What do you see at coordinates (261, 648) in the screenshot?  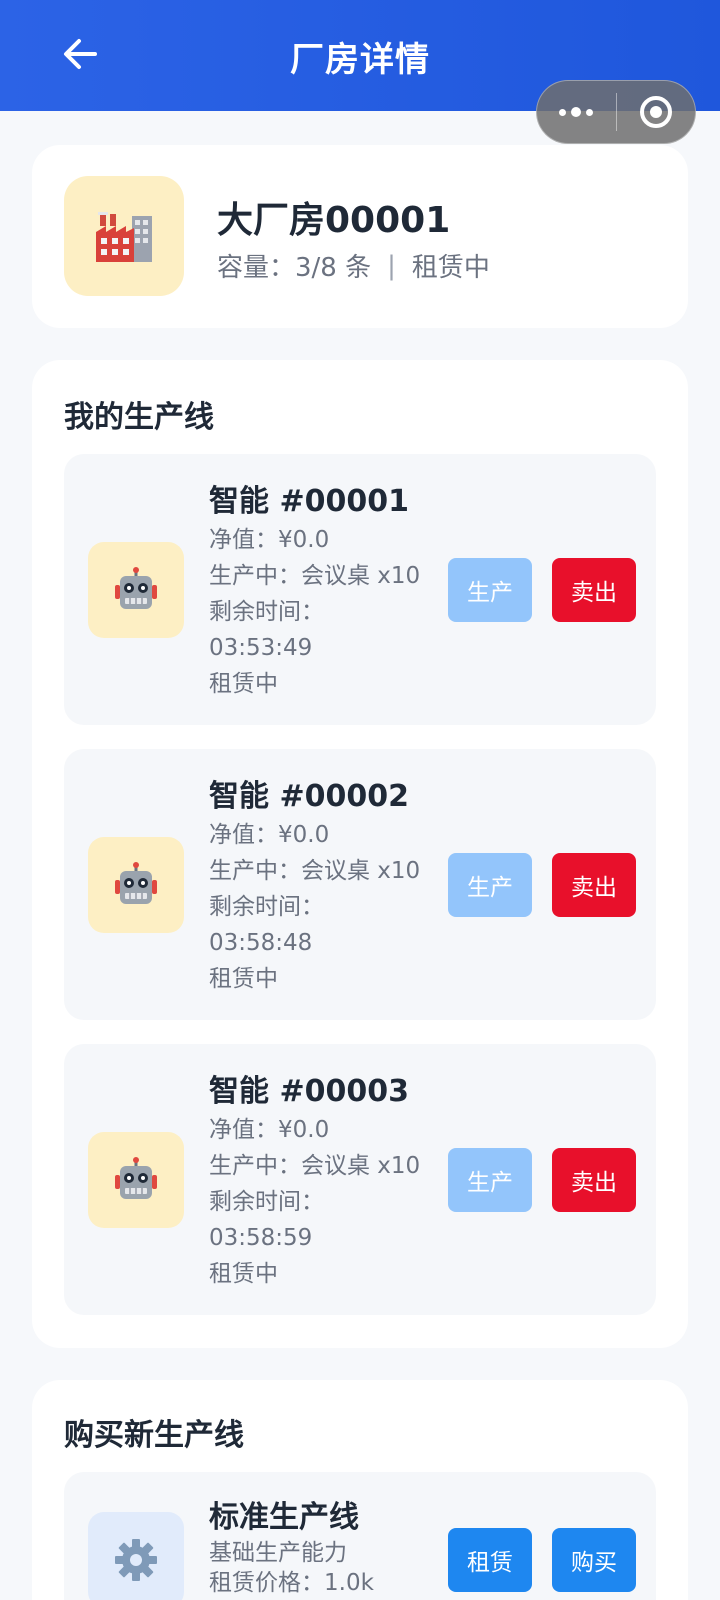 I see `remaining-time: 03:53:49` at bounding box center [261, 648].